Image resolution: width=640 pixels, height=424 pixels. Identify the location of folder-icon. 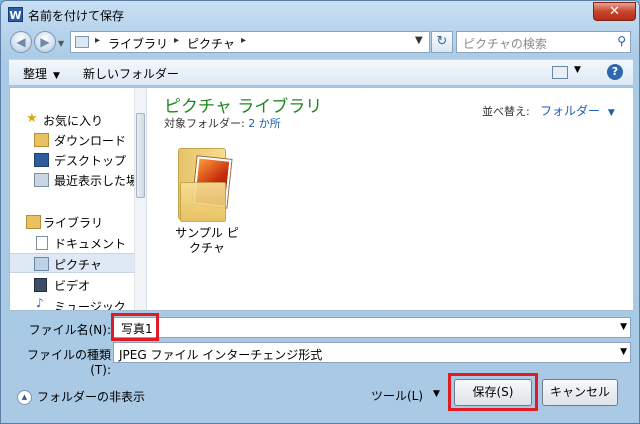
(205, 184).